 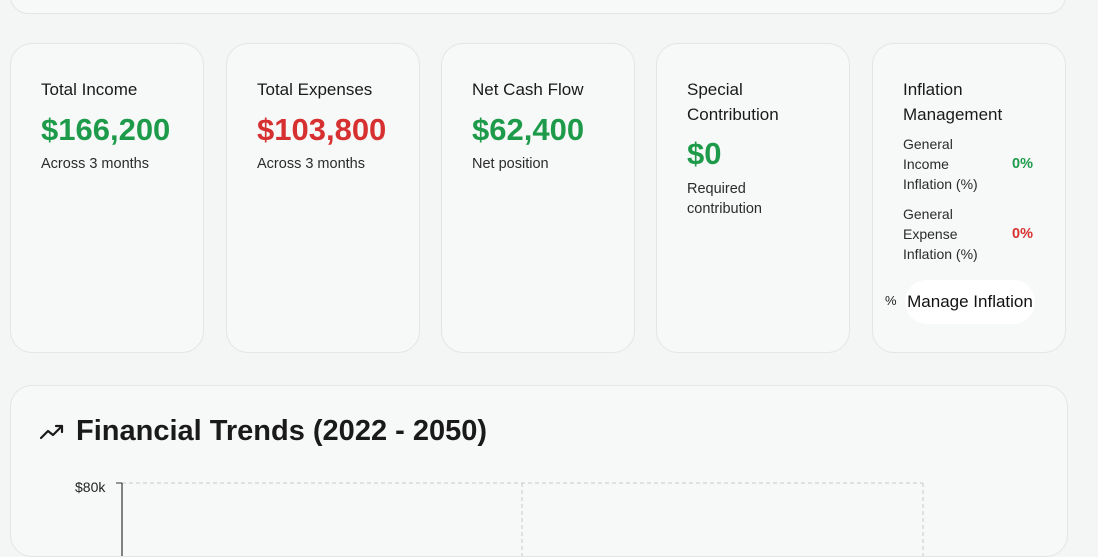 I want to click on income-inflation-label: General Income Inflation (%), so click(x=940, y=164).